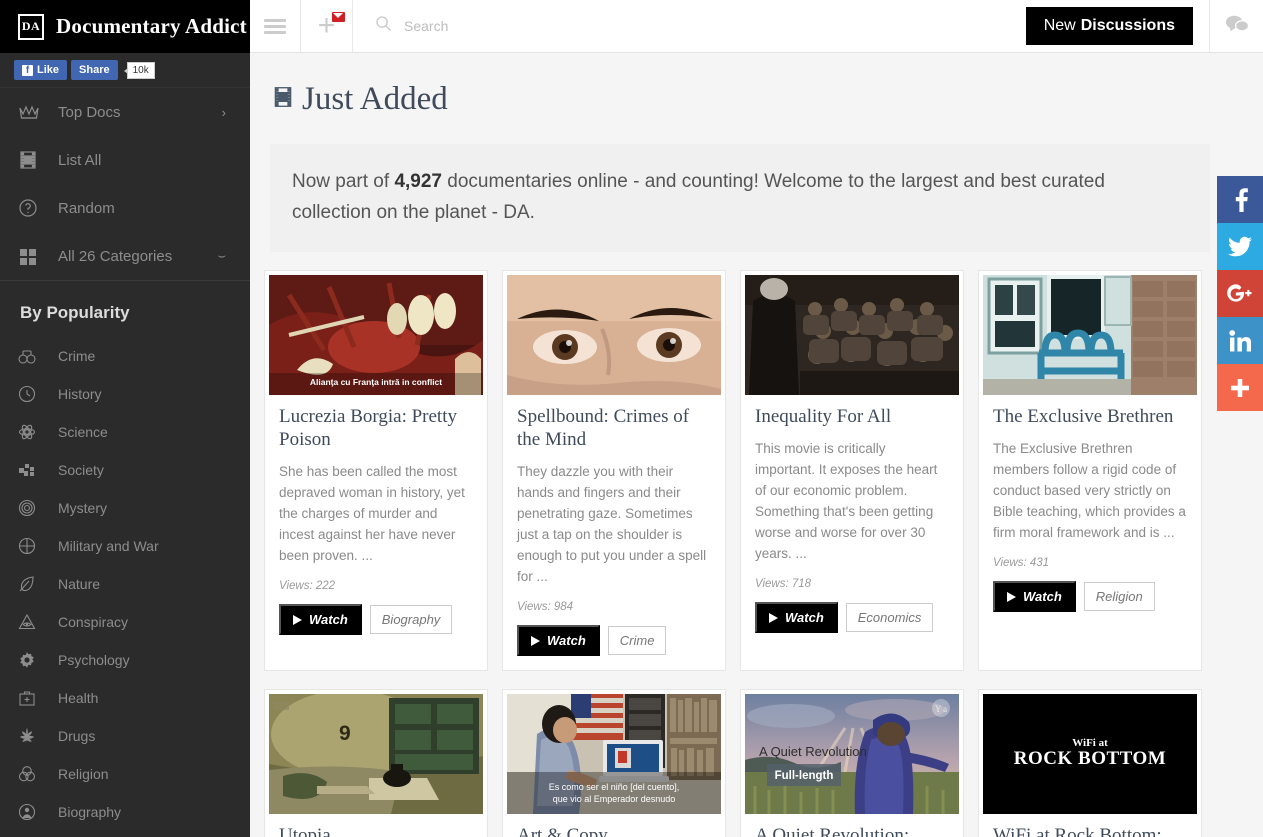  What do you see at coordinates (1240, 246) in the screenshot?
I see `twitter-share-button` at bounding box center [1240, 246].